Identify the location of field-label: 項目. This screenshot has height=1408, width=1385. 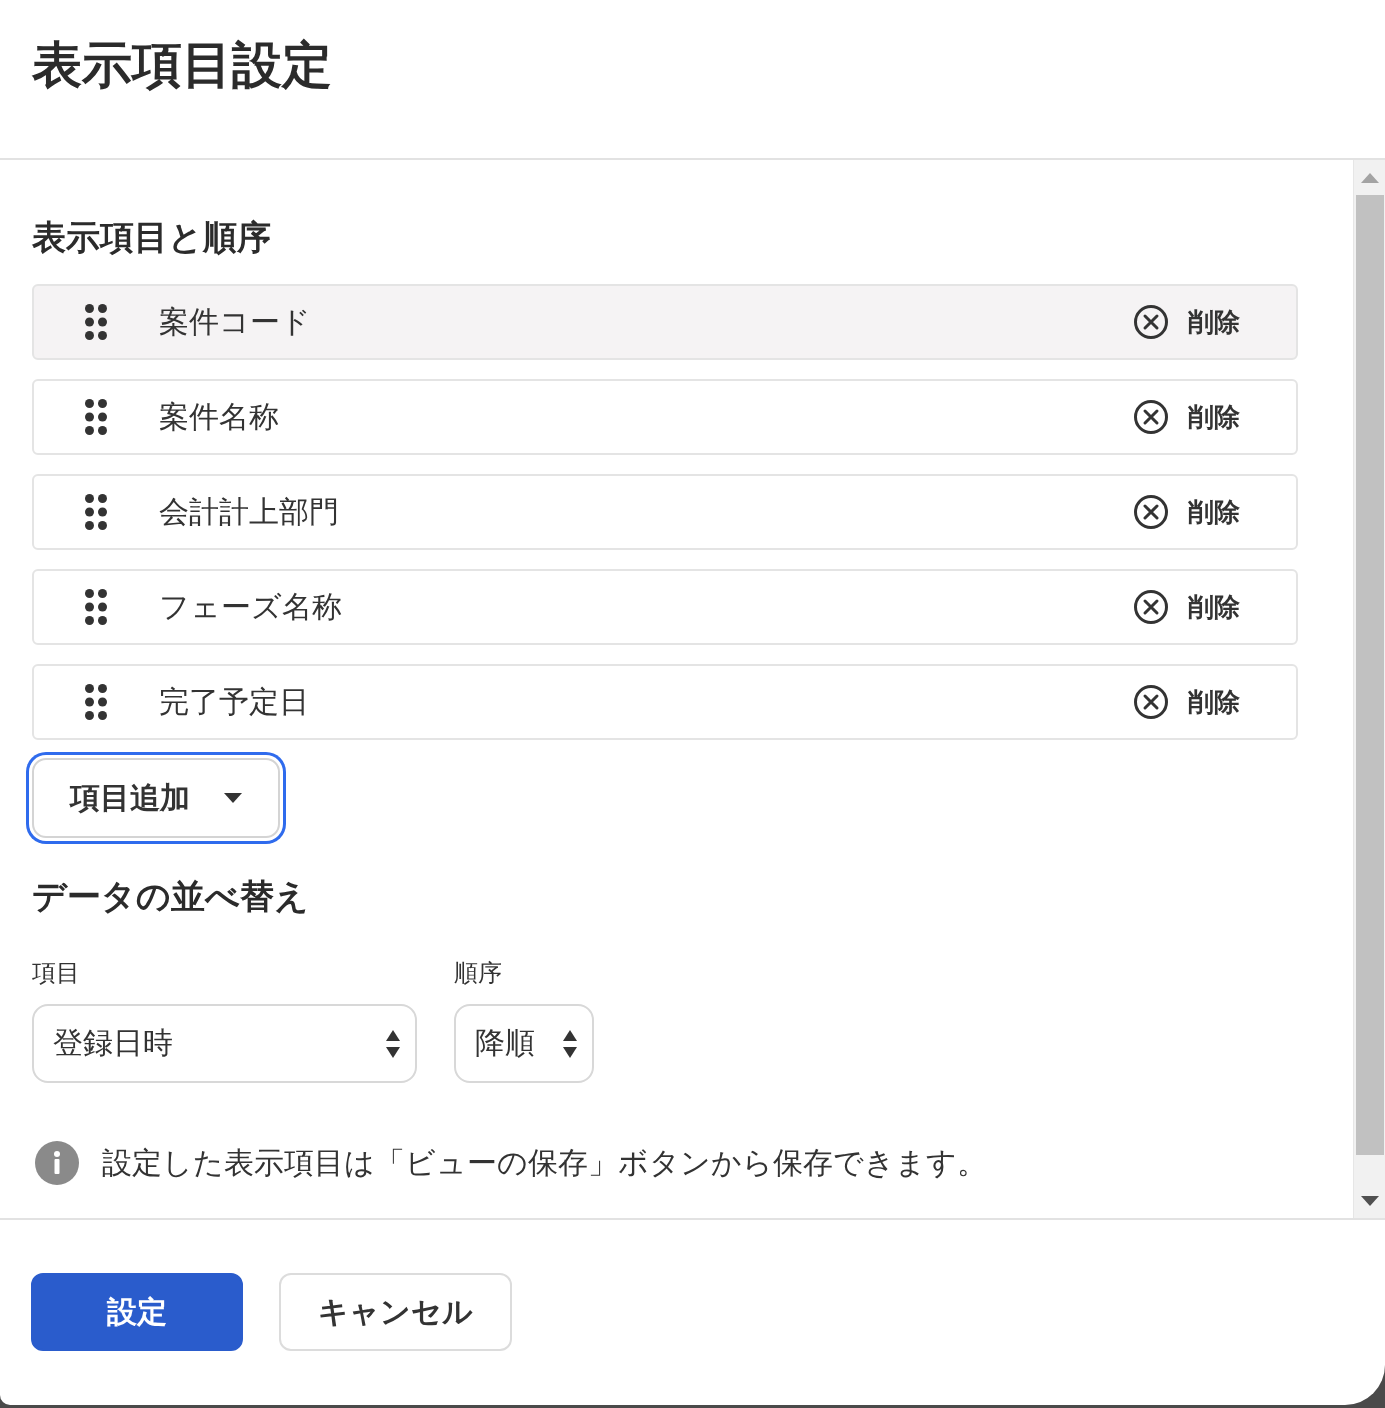
(56, 973).